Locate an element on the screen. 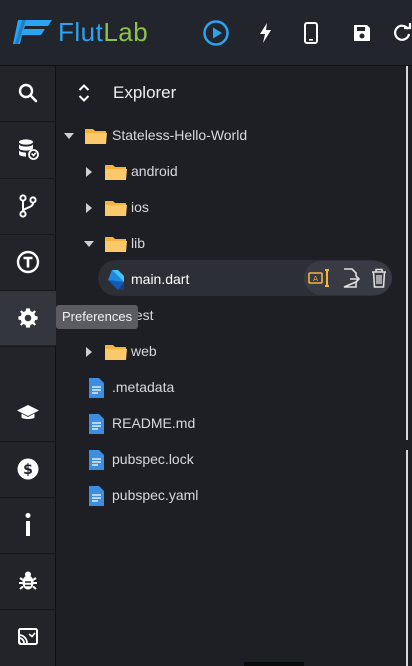  explorer-header: Explorer is located at coordinates (231, 93).